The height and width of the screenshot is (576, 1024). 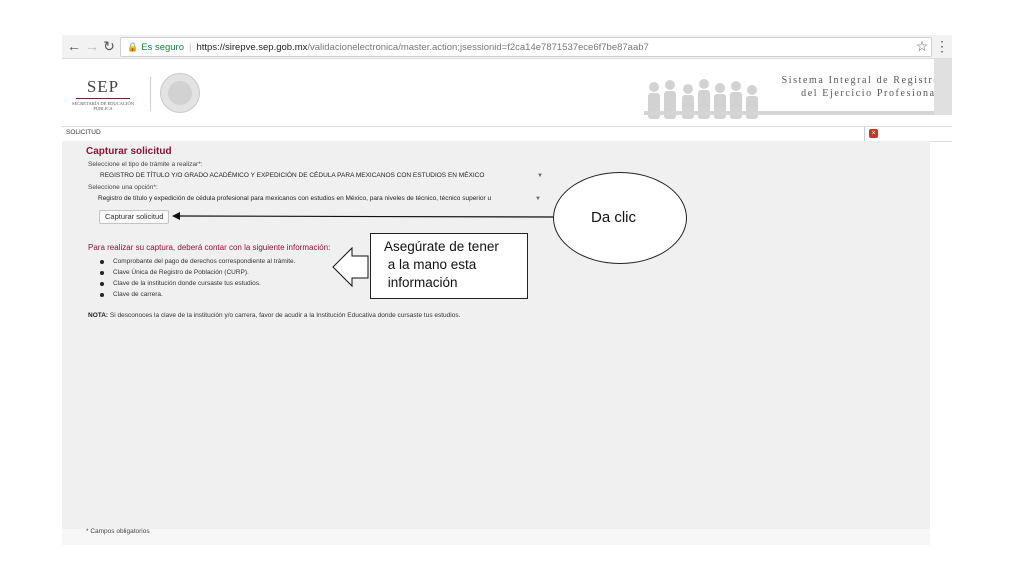 What do you see at coordinates (614, 217) in the screenshot?
I see `callout-click-text: Da clic` at bounding box center [614, 217].